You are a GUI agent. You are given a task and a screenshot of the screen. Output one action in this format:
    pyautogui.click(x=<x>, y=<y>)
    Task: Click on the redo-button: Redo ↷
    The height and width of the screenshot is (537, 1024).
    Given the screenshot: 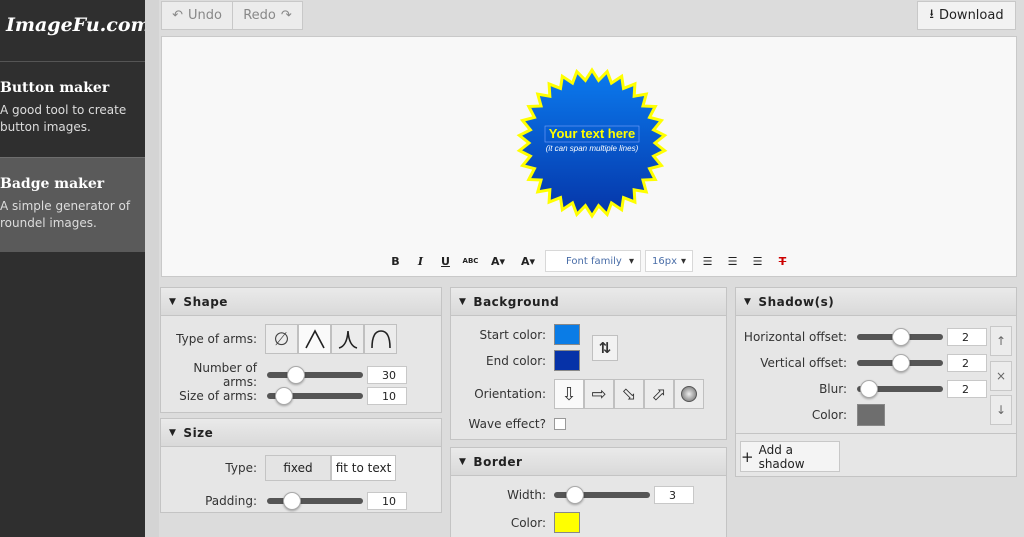 What is the action you would take?
    pyautogui.click(x=267, y=15)
    